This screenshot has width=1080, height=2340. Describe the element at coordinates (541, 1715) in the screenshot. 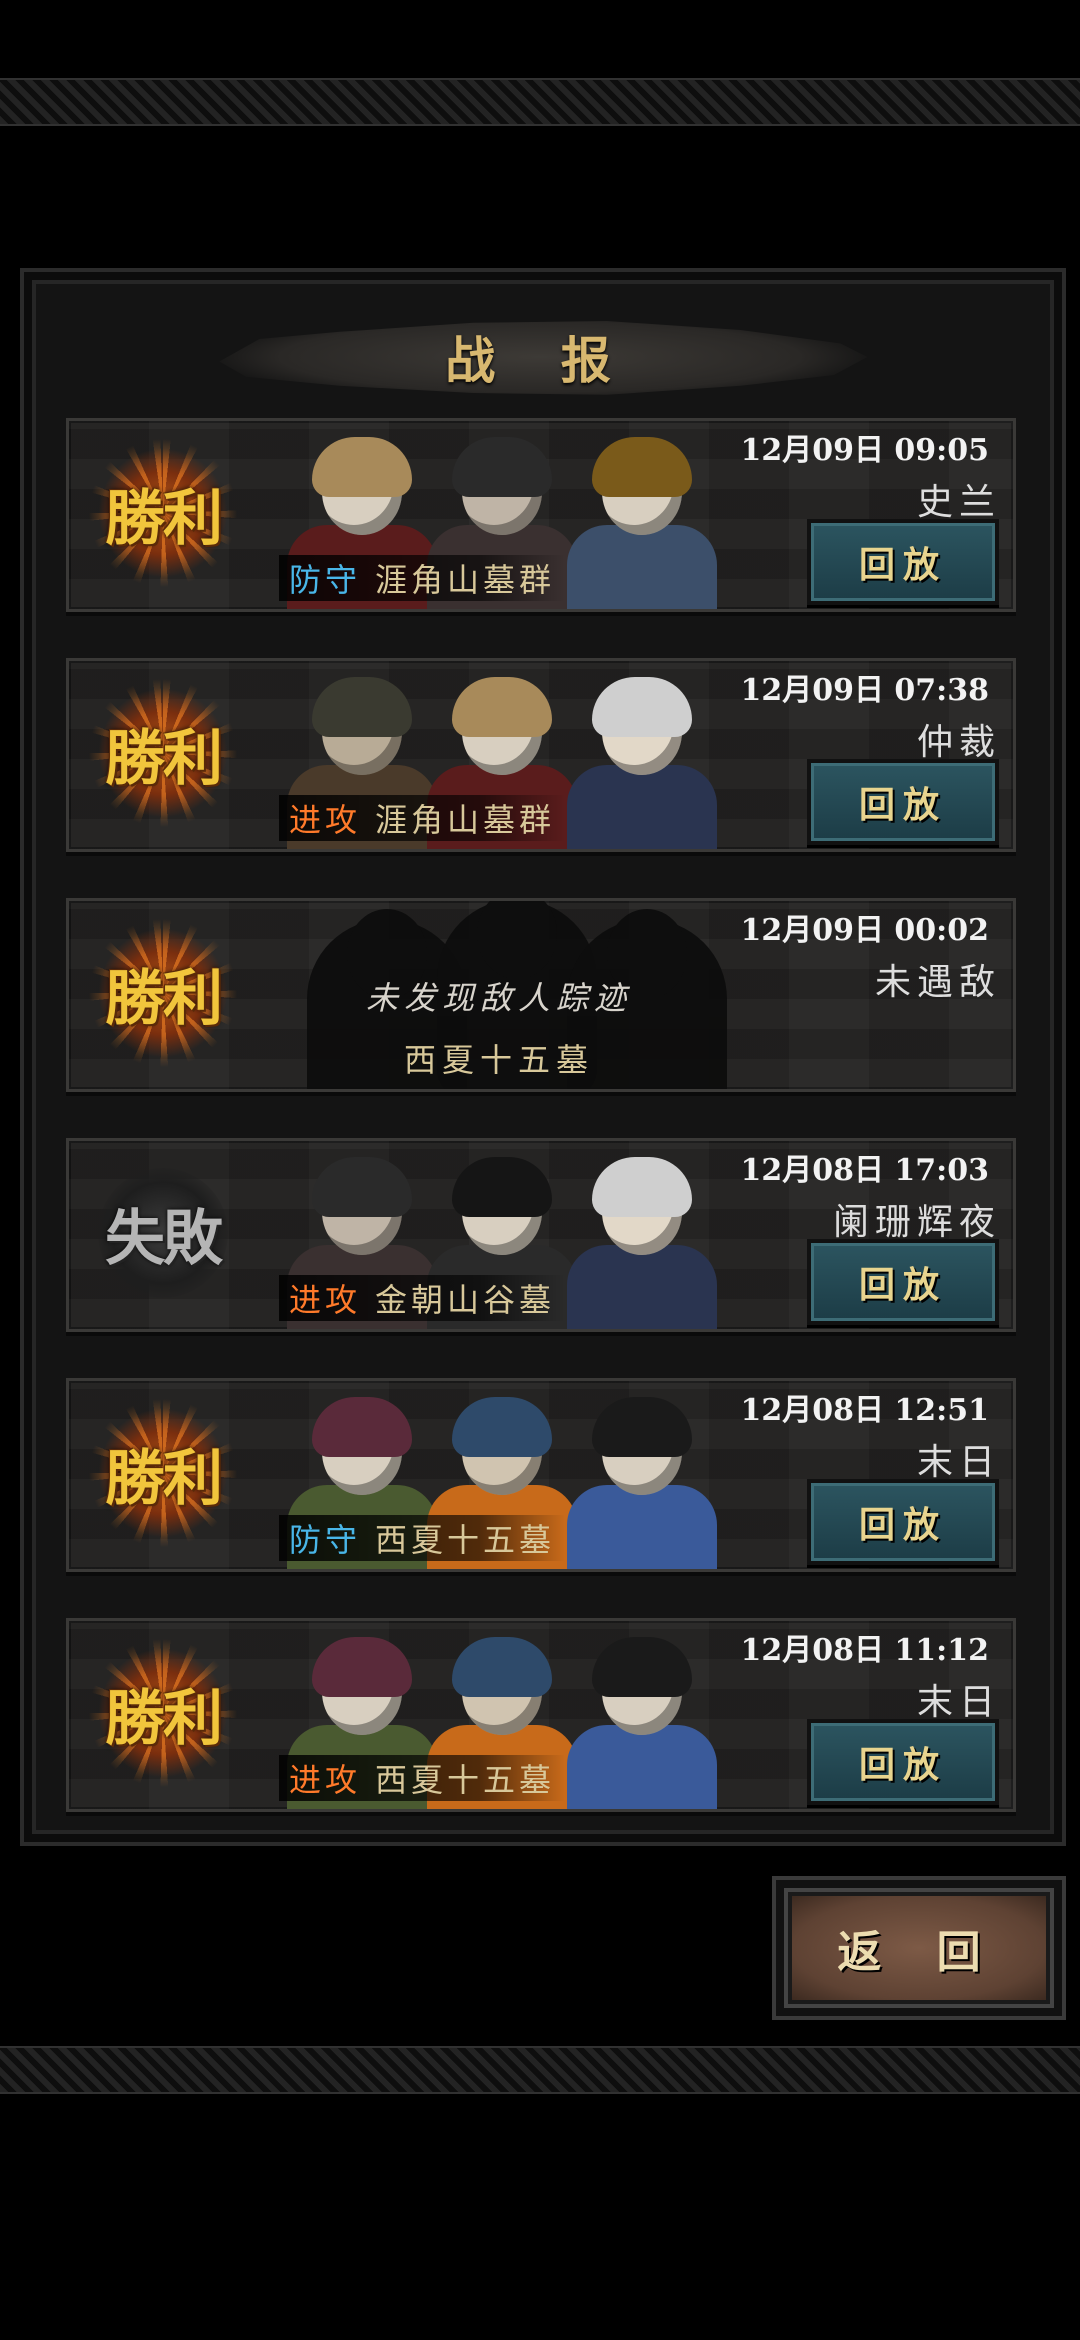

I see `report-row: 勝利 进攻 西夏十五墓 12月08日 11:12 末日 回放` at that location.